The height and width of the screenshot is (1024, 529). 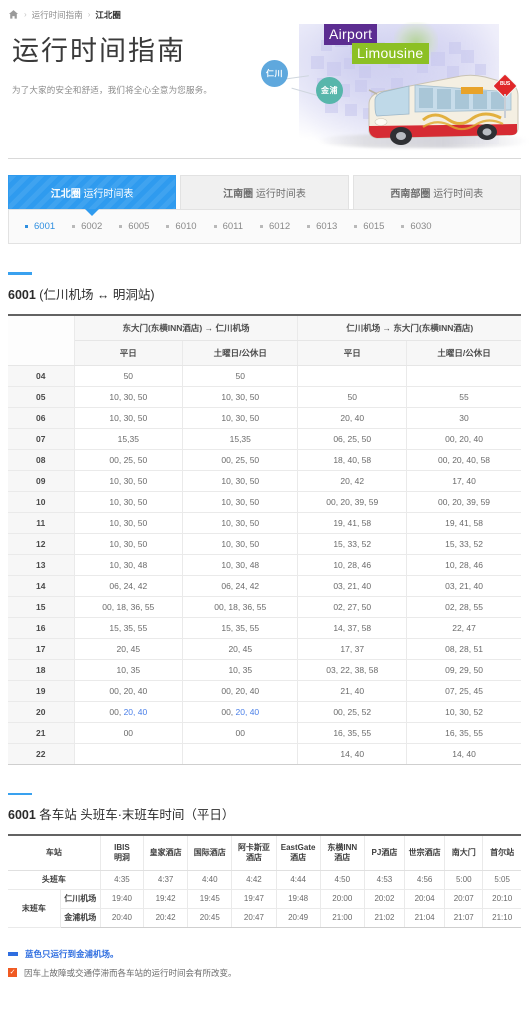 I want to click on footnote-delay-text: 因车上故障或交通停滞而各车站的运行时间会有所改变。, so click(x=130, y=973).